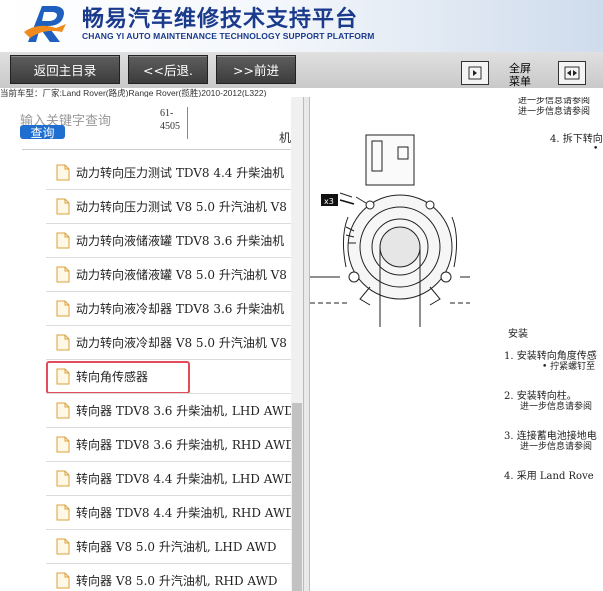 The width and height of the screenshot is (603, 591). I want to click on list-item: 转向器 V8 5.0 升汽油机, RHD AWD, so click(168, 577).